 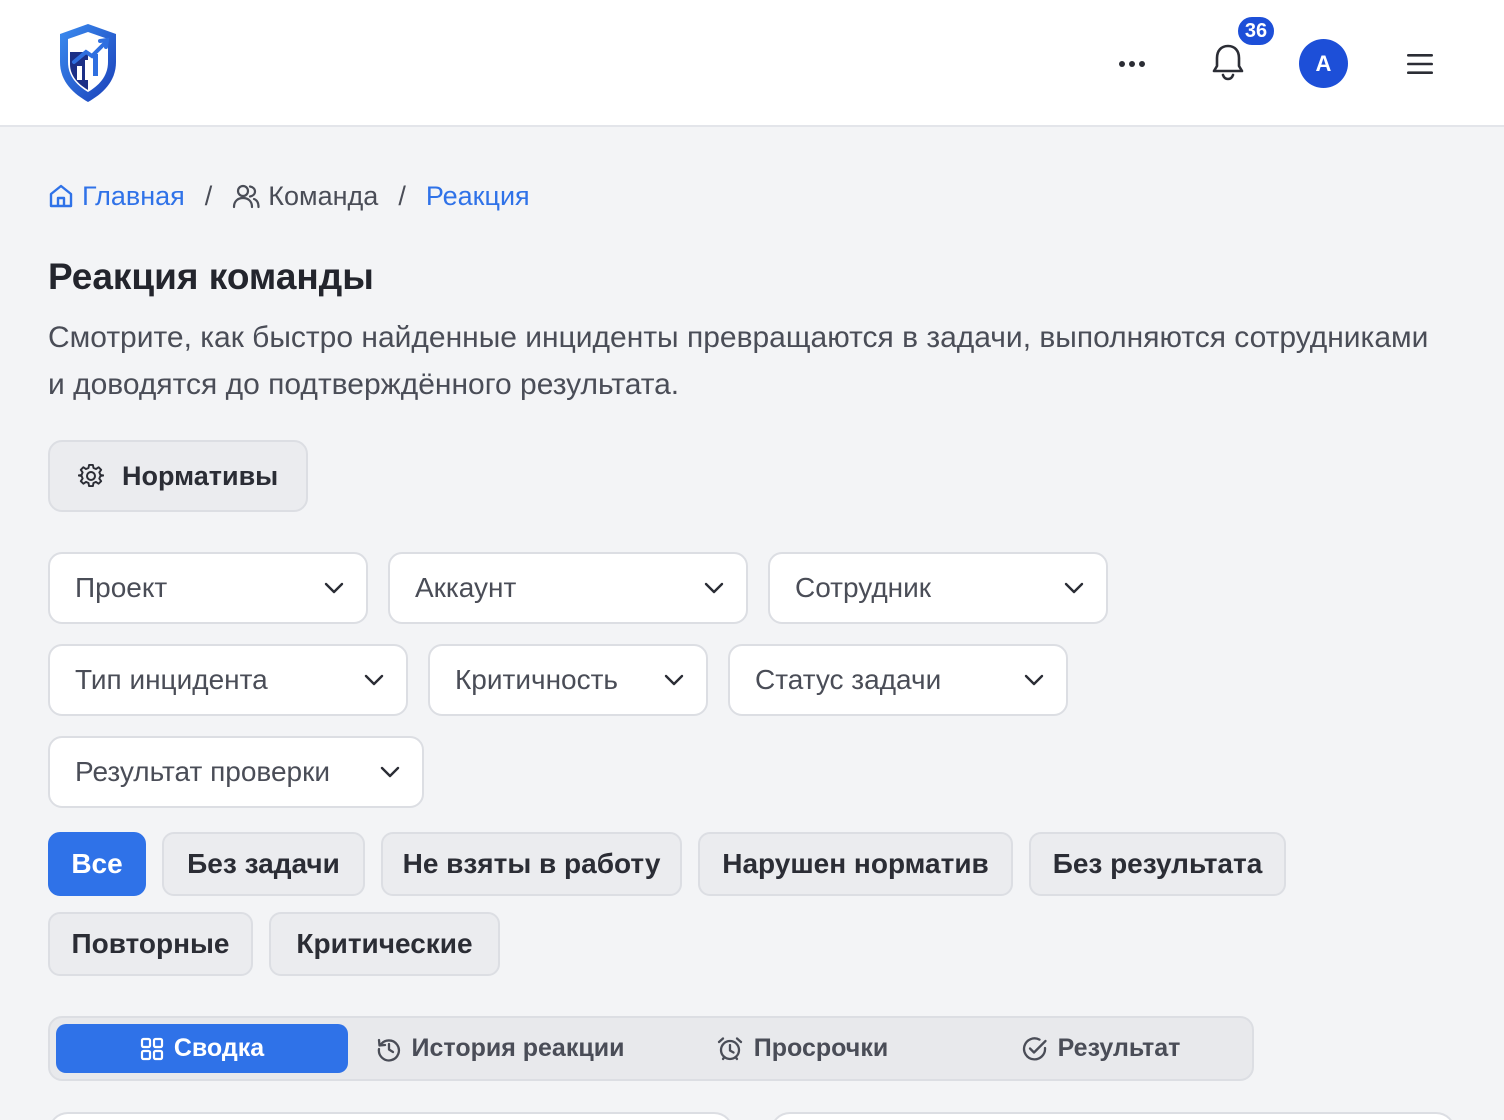 What do you see at coordinates (151, 1048) in the screenshot?
I see `grid-icon` at bounding box center [151, 1048].